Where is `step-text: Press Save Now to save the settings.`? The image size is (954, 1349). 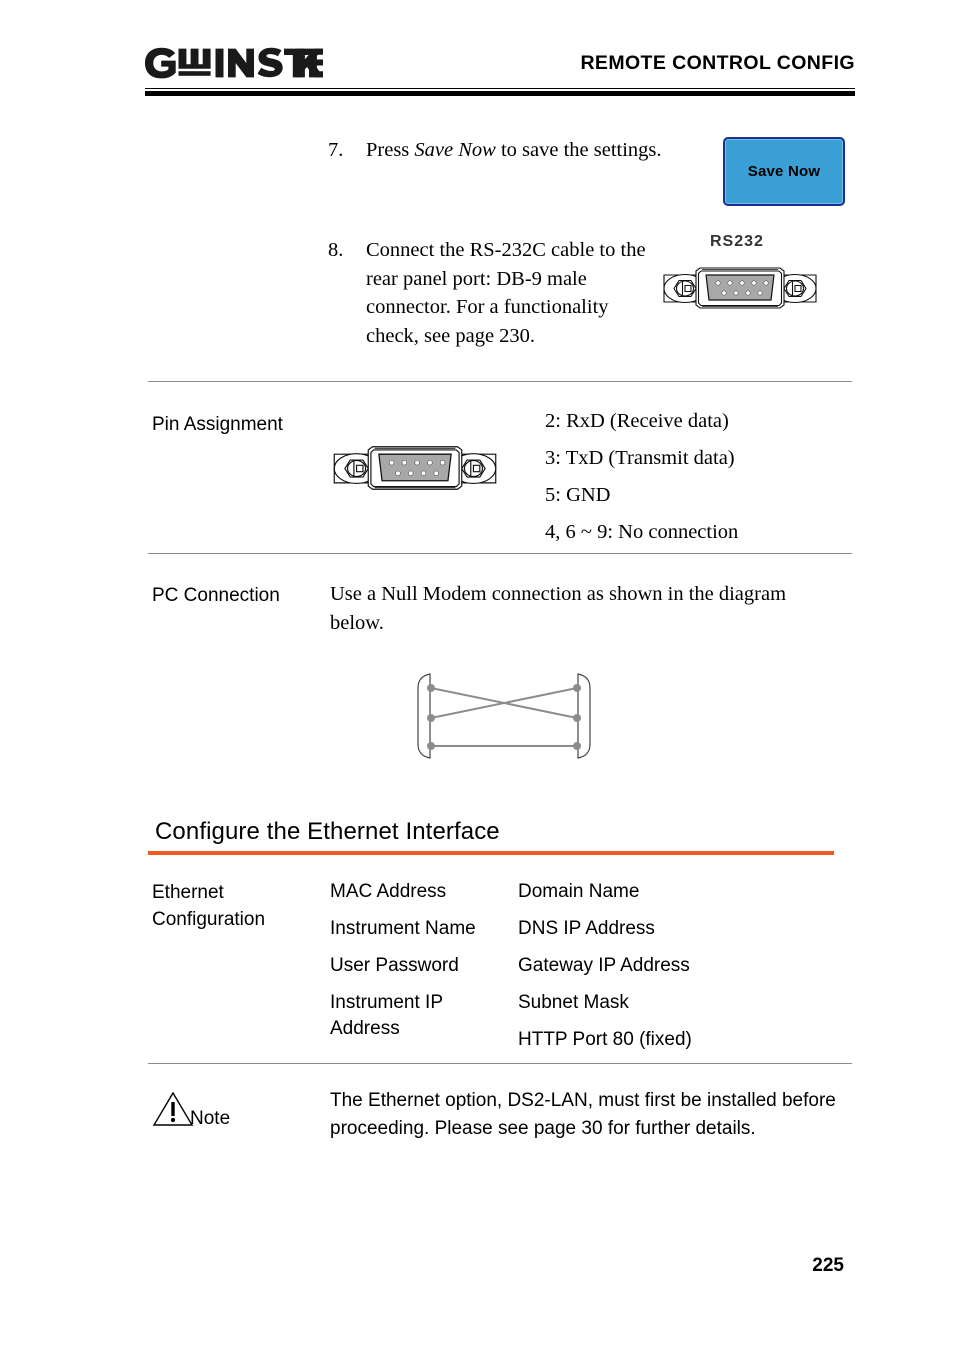
step-text: Press Save Now to save the settings. is located at coordinates (514, 150).